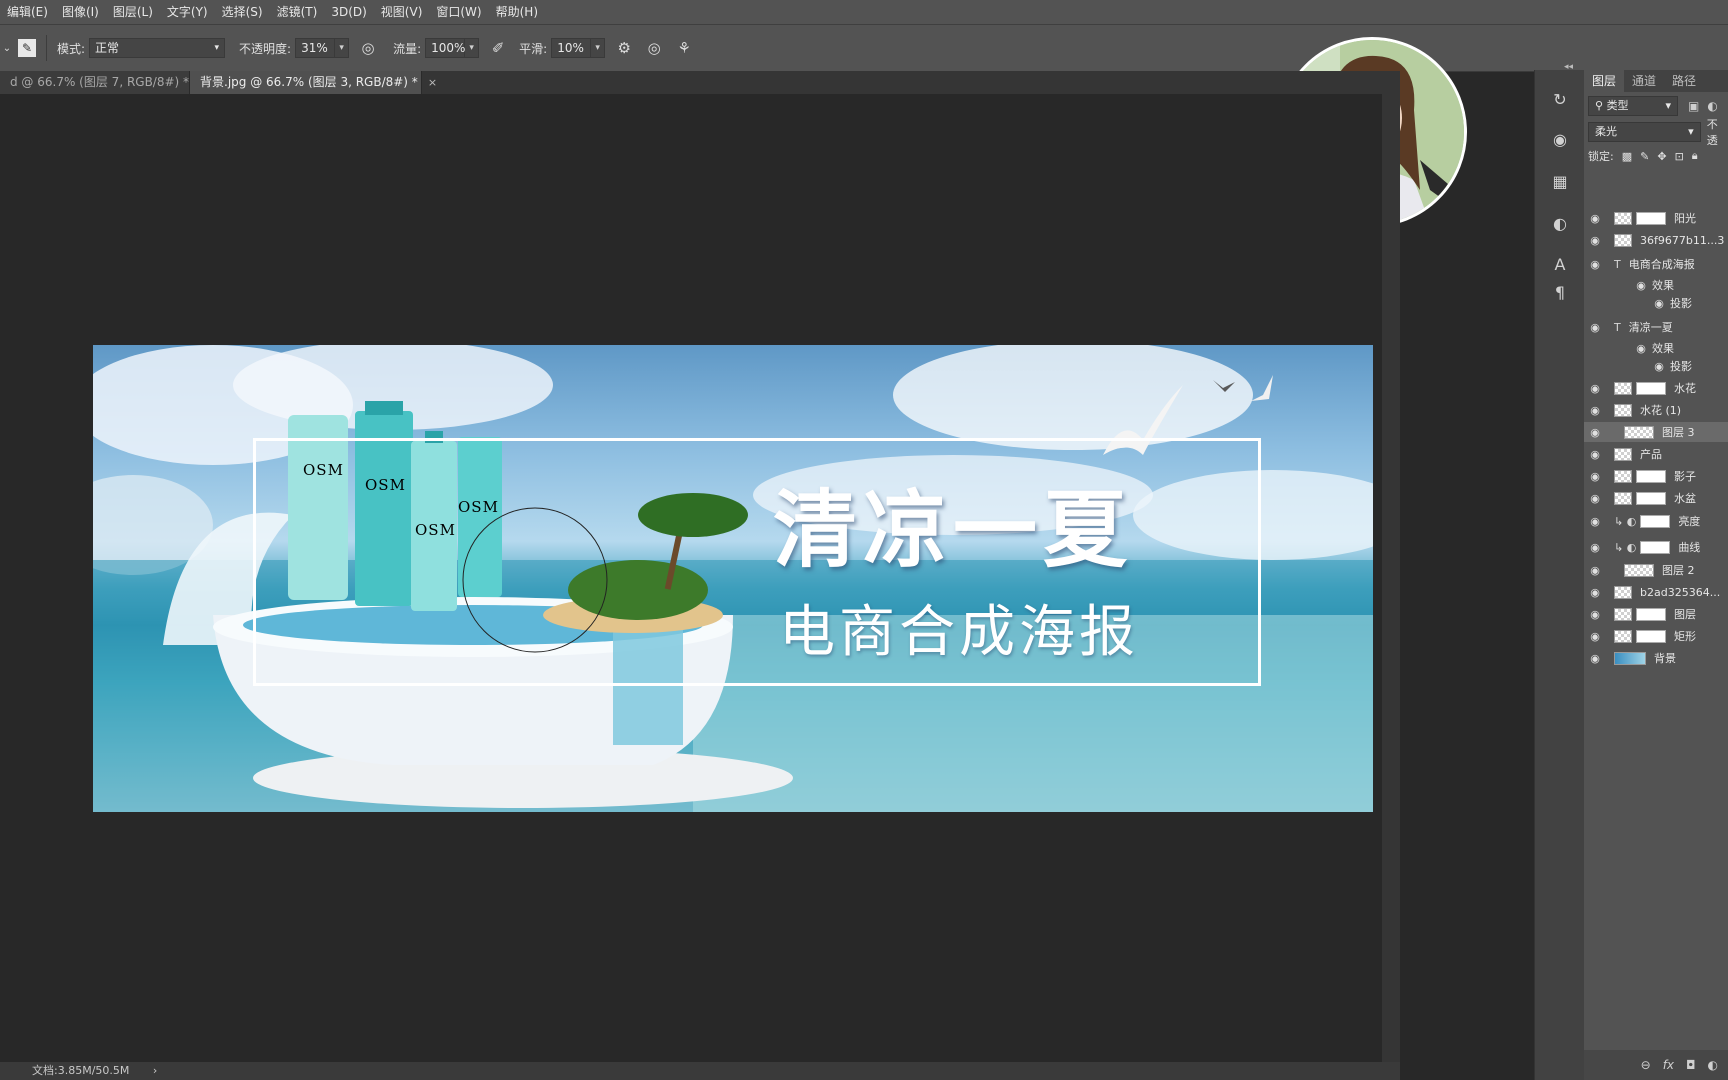 The width and height of the screenshot is (1728, 1080). I want to click on paragraph-icon: ¶, so click(1560, 292).